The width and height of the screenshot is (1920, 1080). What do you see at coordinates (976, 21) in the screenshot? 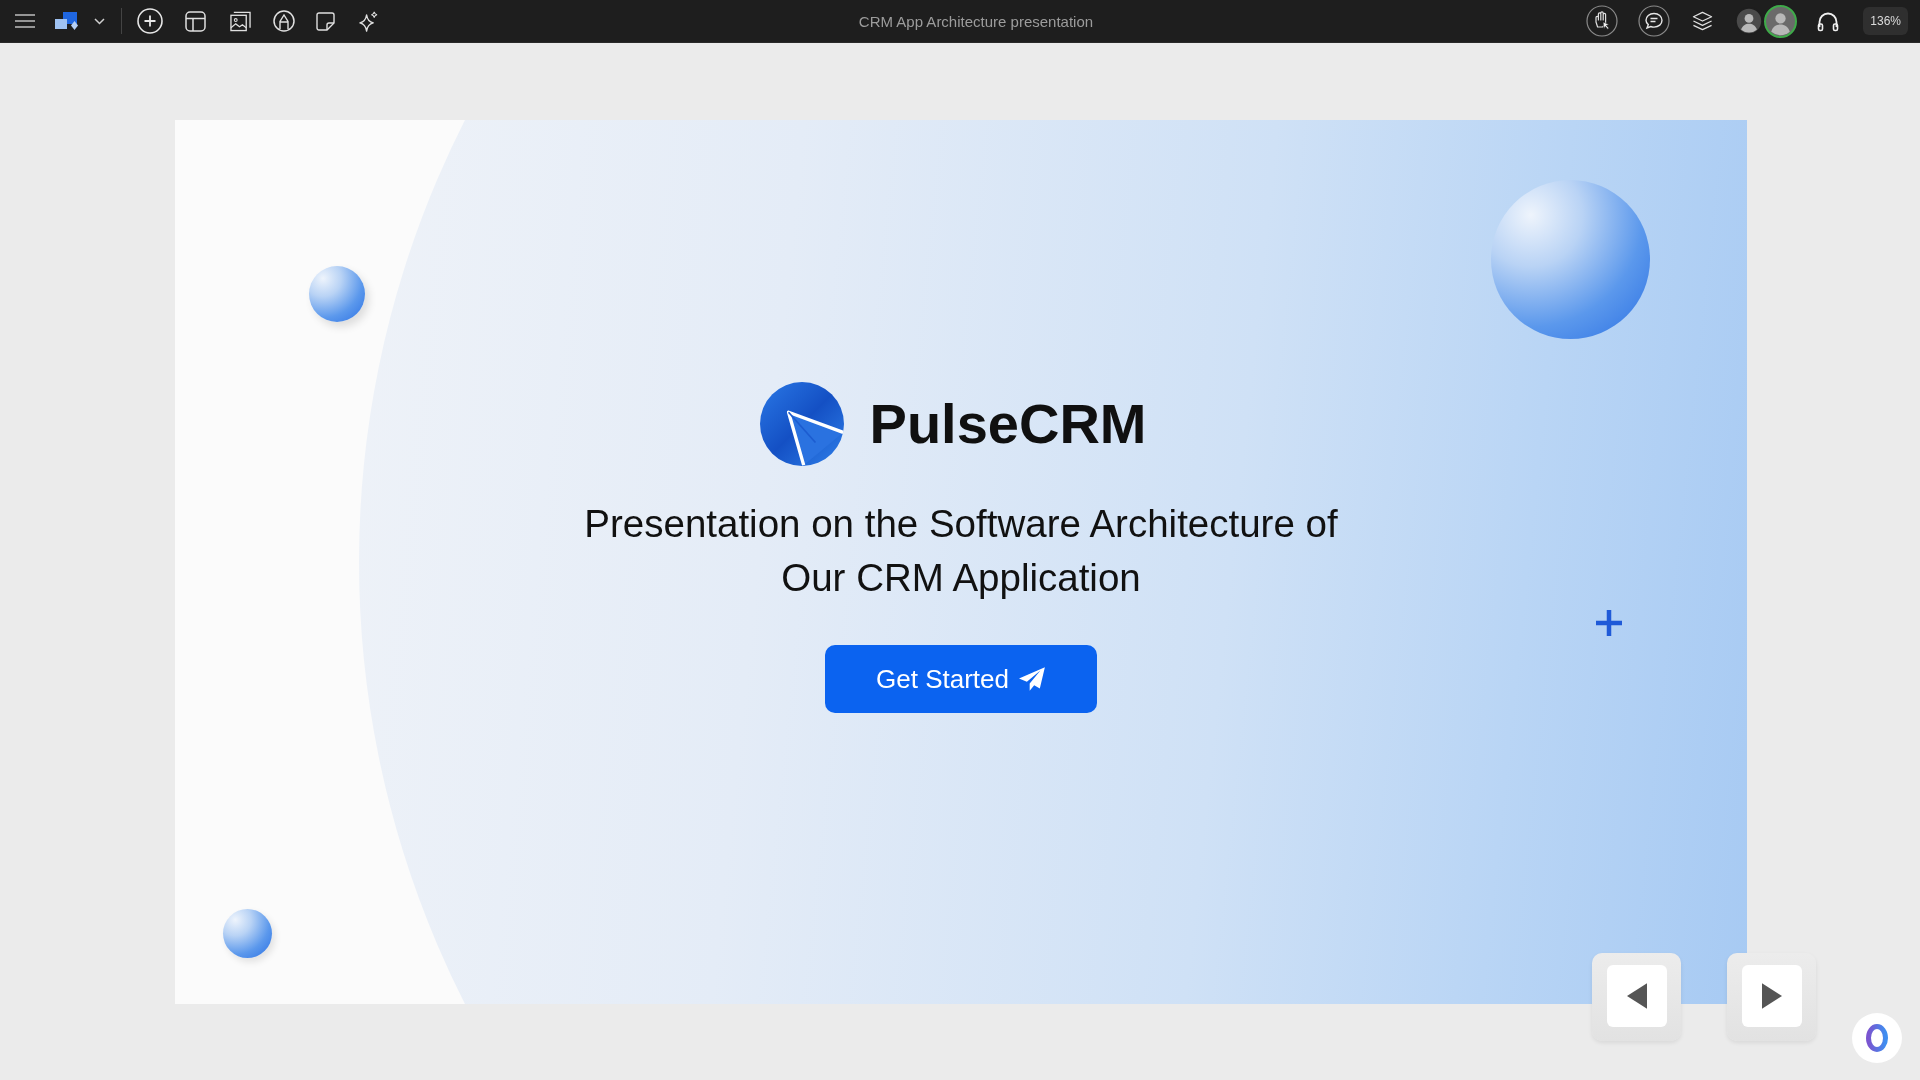
I see `document-title: CRM App Architecture presentation` at bounding box center [976, 21].